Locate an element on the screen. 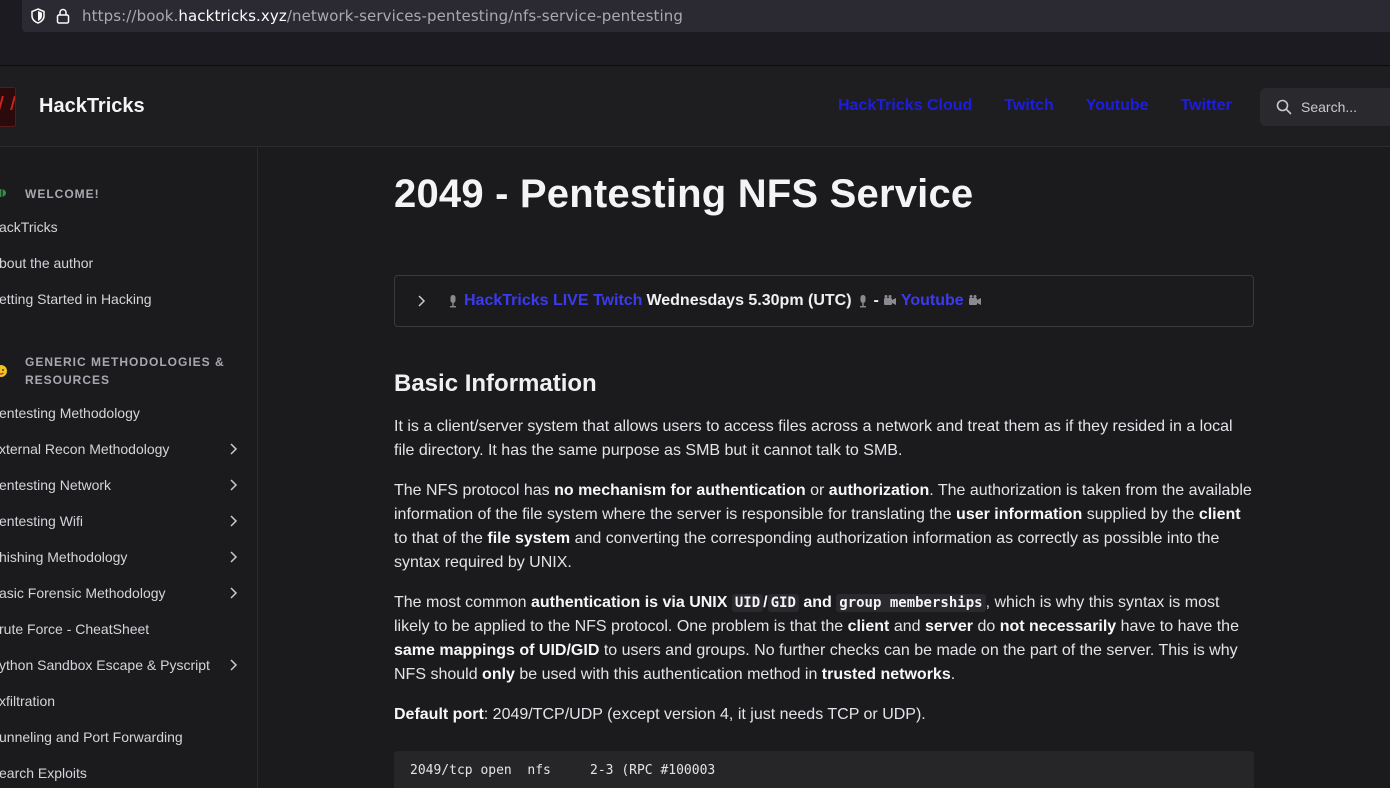 The height and width of the screenshot is (788, 1390). sidebar-item-pentesting-methodology: entesting Methodology is located at coordinates (128, 413).